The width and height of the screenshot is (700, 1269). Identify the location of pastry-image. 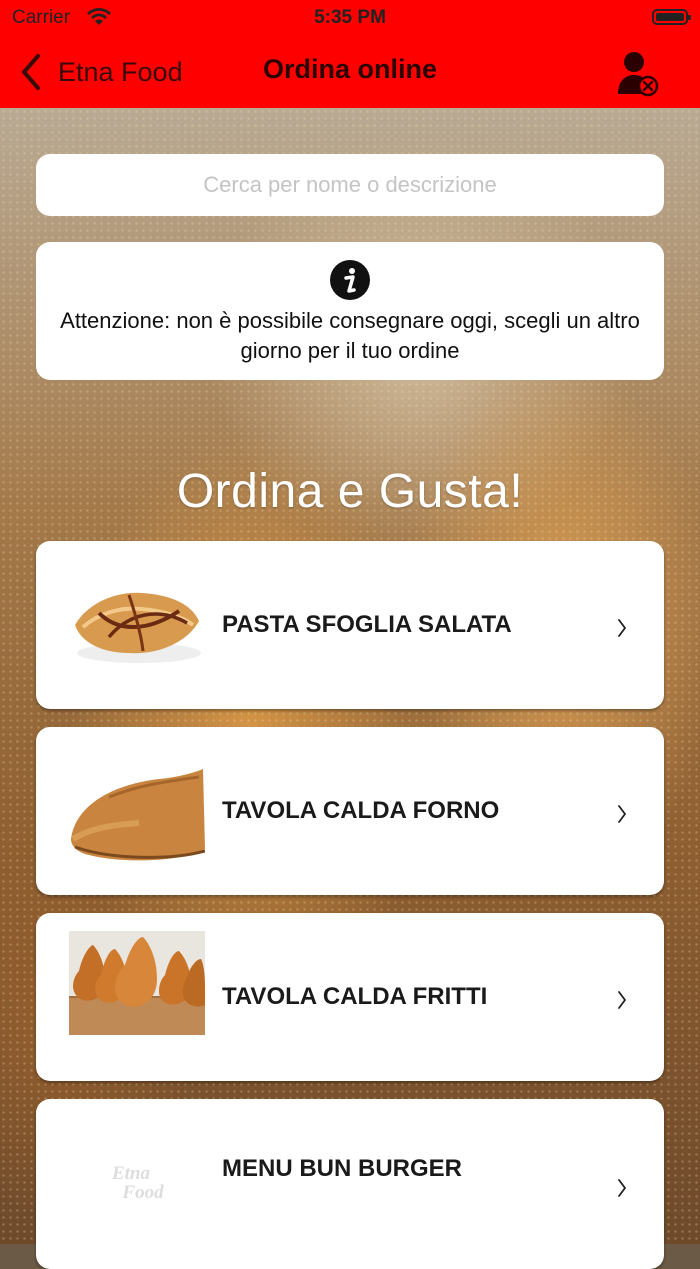
(137, 625).